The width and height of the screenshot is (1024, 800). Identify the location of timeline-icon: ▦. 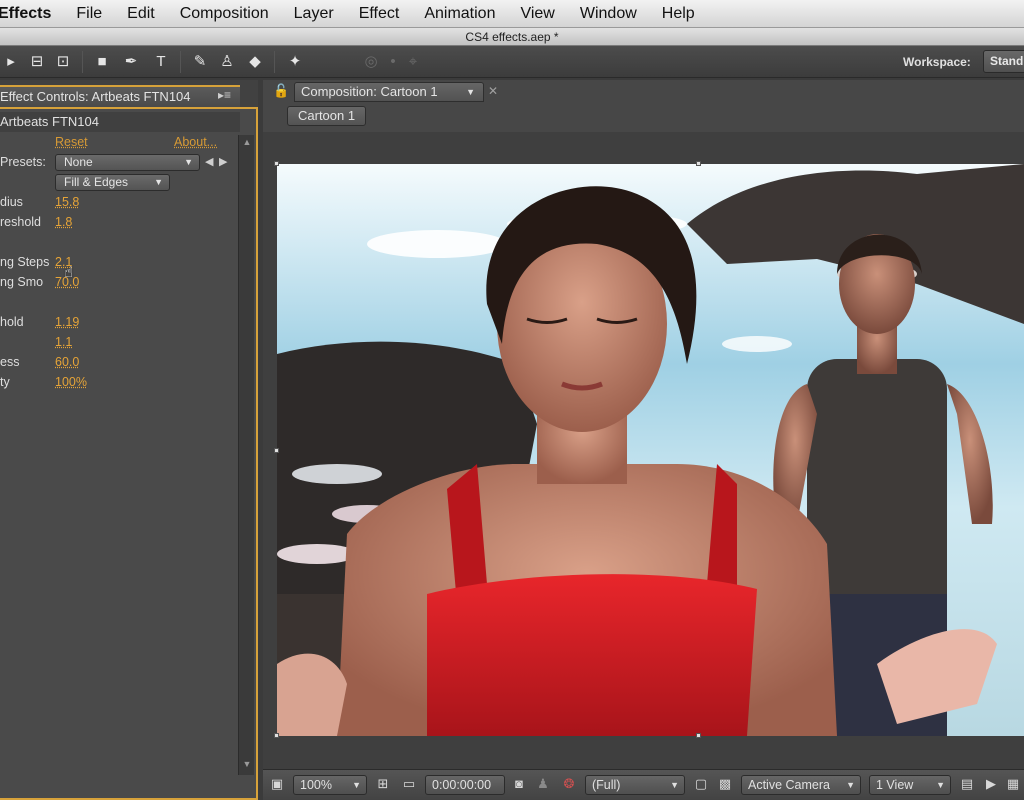
(1013, 785).